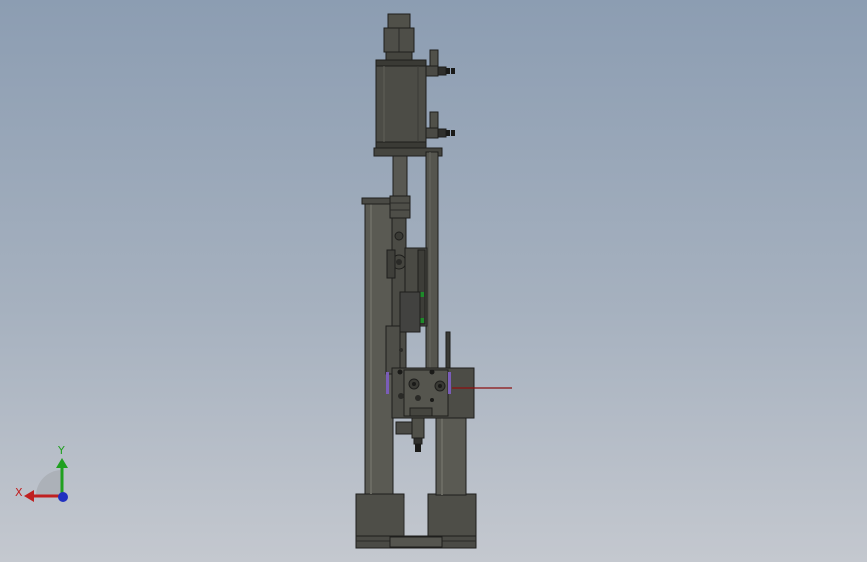 The height and width of the screenshot is (562, 867). I want to click on triad-plane-indicator, so click(49, 483).